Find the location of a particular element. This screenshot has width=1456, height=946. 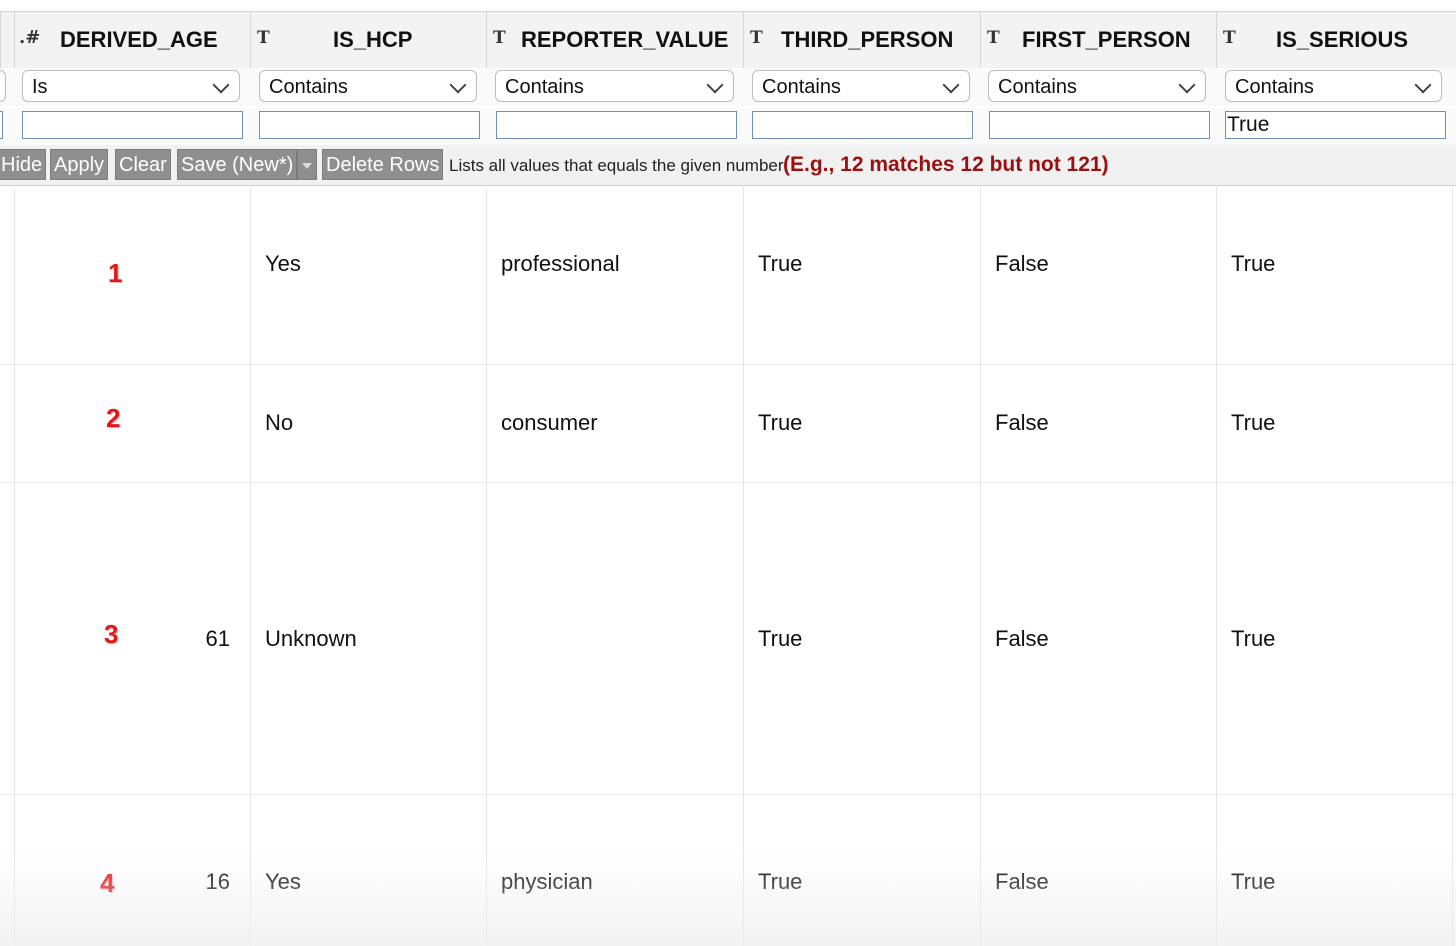

operator-dropdown-partial is located at coordinates (3, 86).